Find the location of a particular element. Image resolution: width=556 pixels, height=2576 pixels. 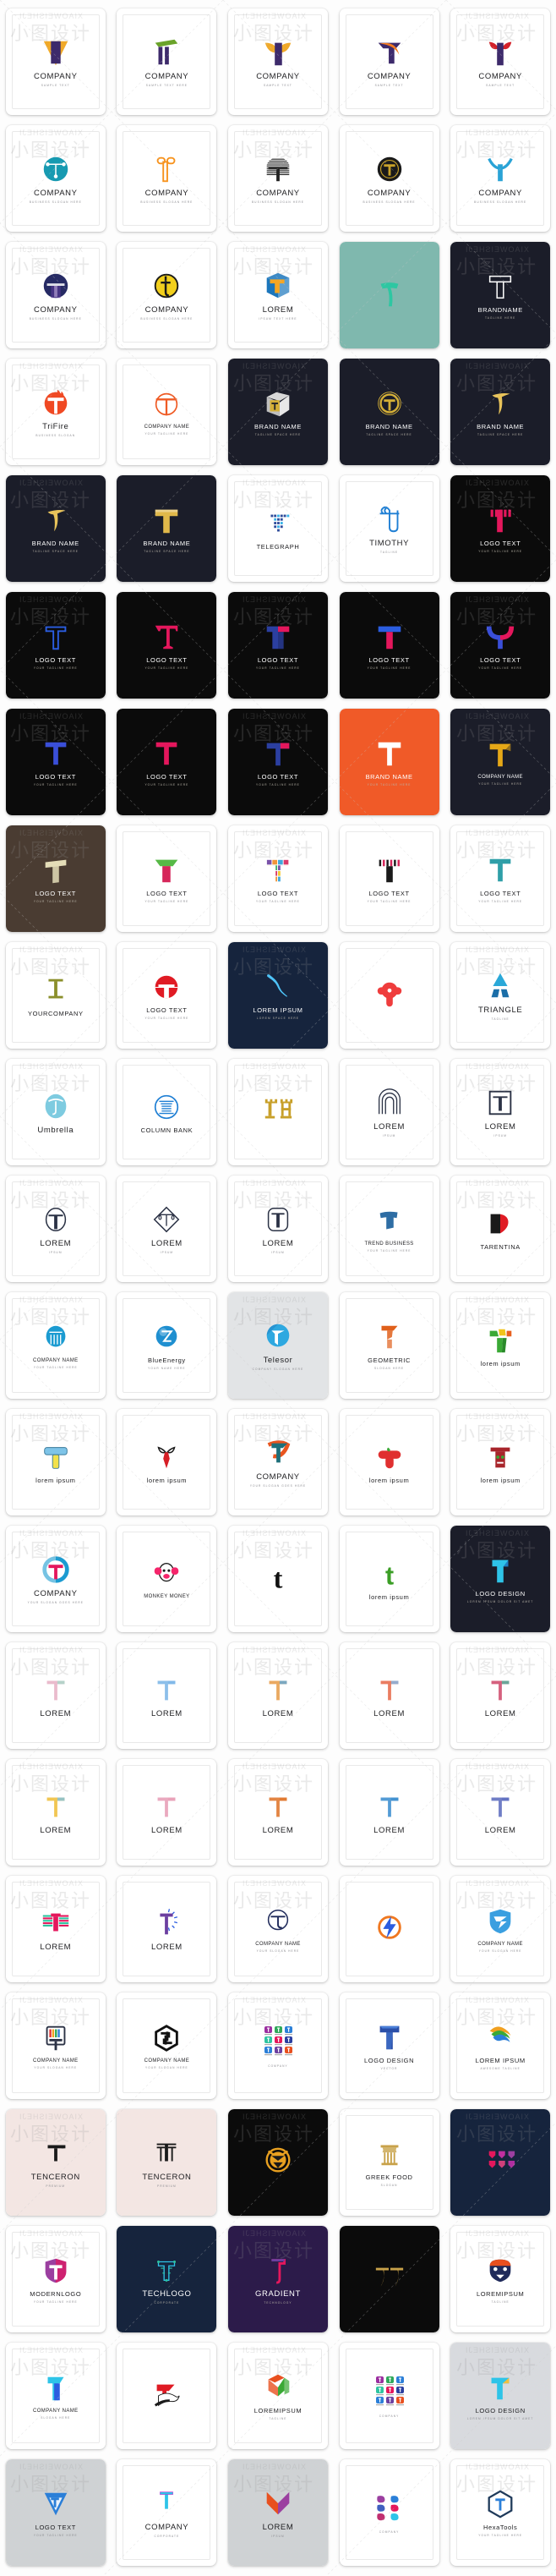

logo-card: Umbrella is located at coordinates (55, 1112).